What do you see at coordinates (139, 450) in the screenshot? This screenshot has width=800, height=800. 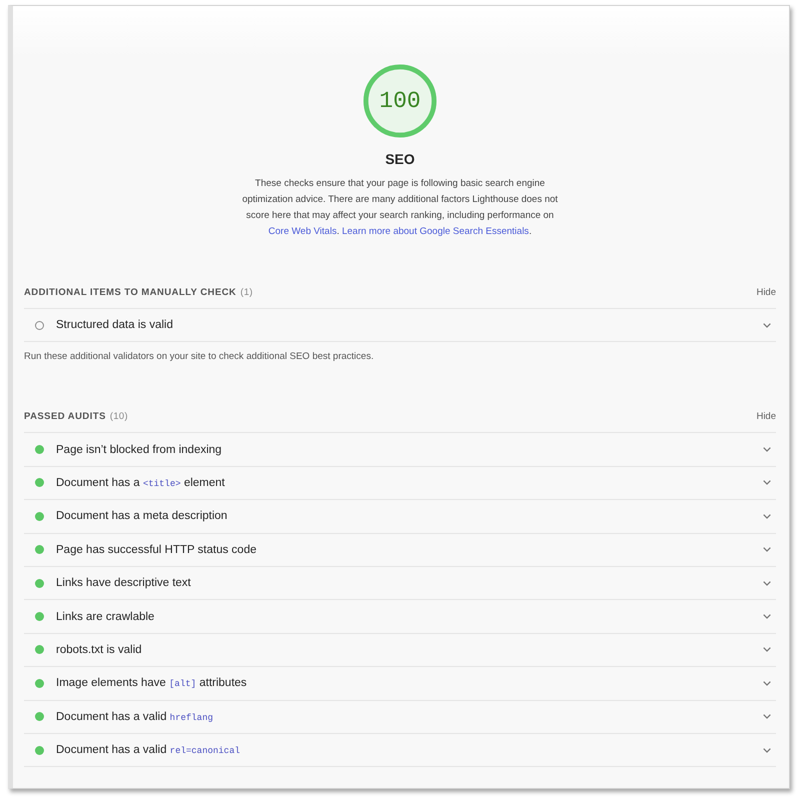 I see `audit-title: Page isn’t blocked from indexing` at bounding box center [139, 450].